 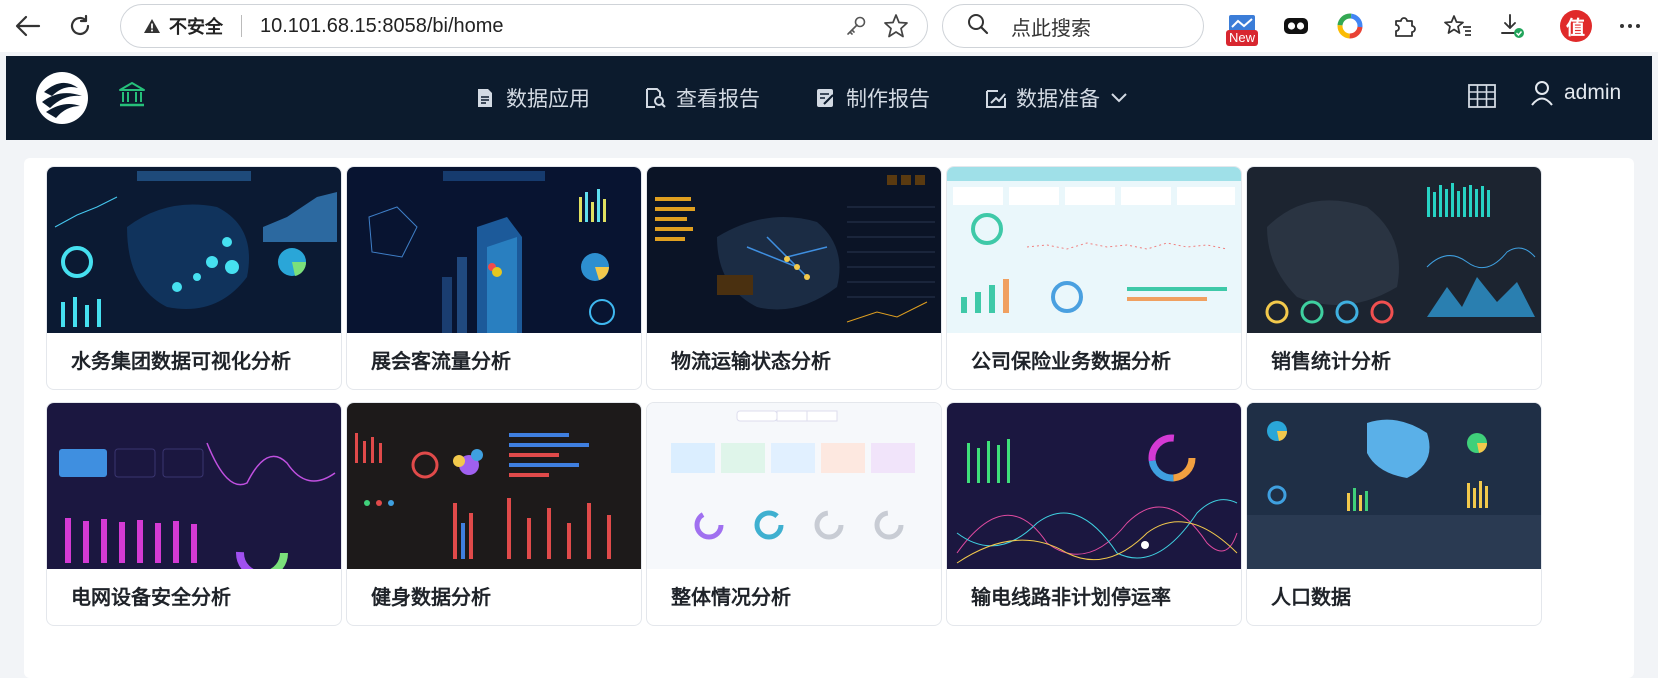 I want to click on username: admin, so click(x=1593, y=92).